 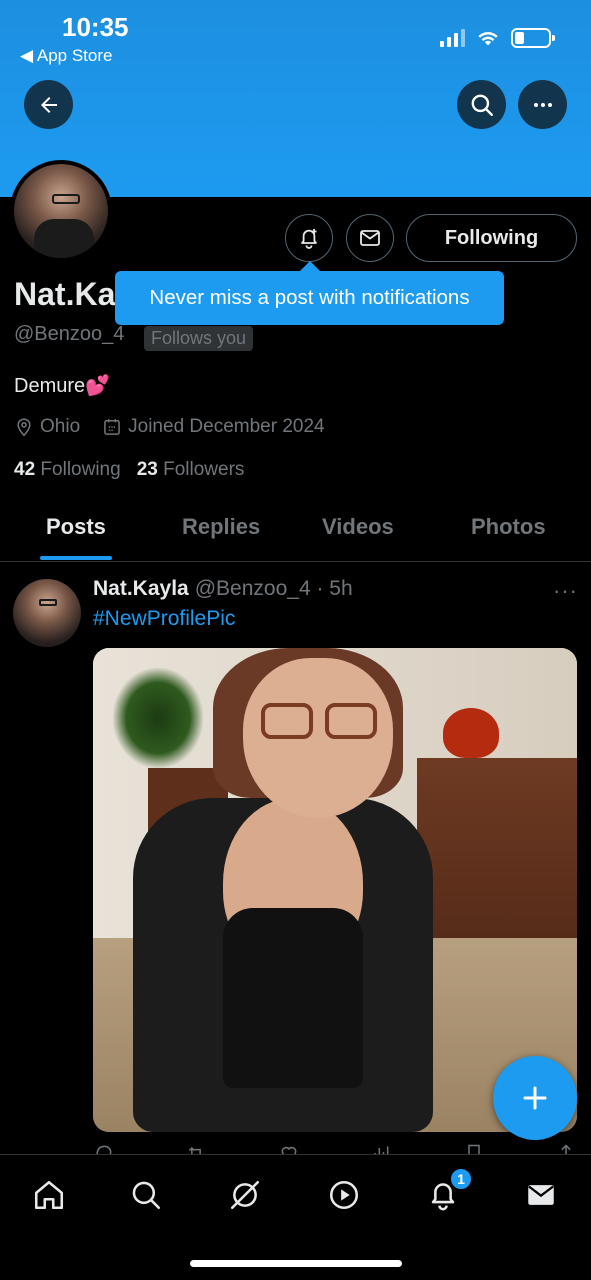 What do you see at coordinates (221, 527) in the screenshot?
I see `tab-replies: Replies` at bounding box center [221, 527].